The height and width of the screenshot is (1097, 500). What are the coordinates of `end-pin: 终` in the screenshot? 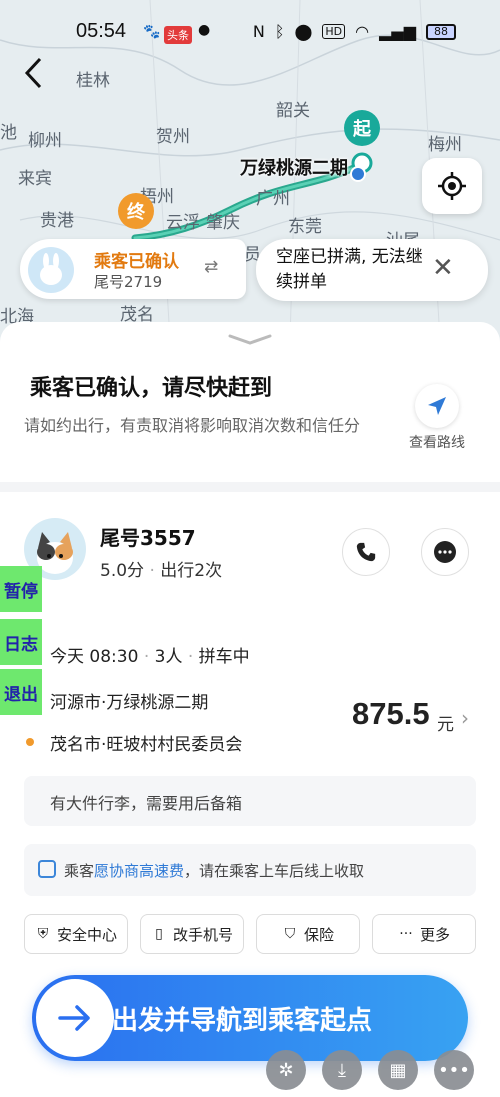 It's located at (136, 211).